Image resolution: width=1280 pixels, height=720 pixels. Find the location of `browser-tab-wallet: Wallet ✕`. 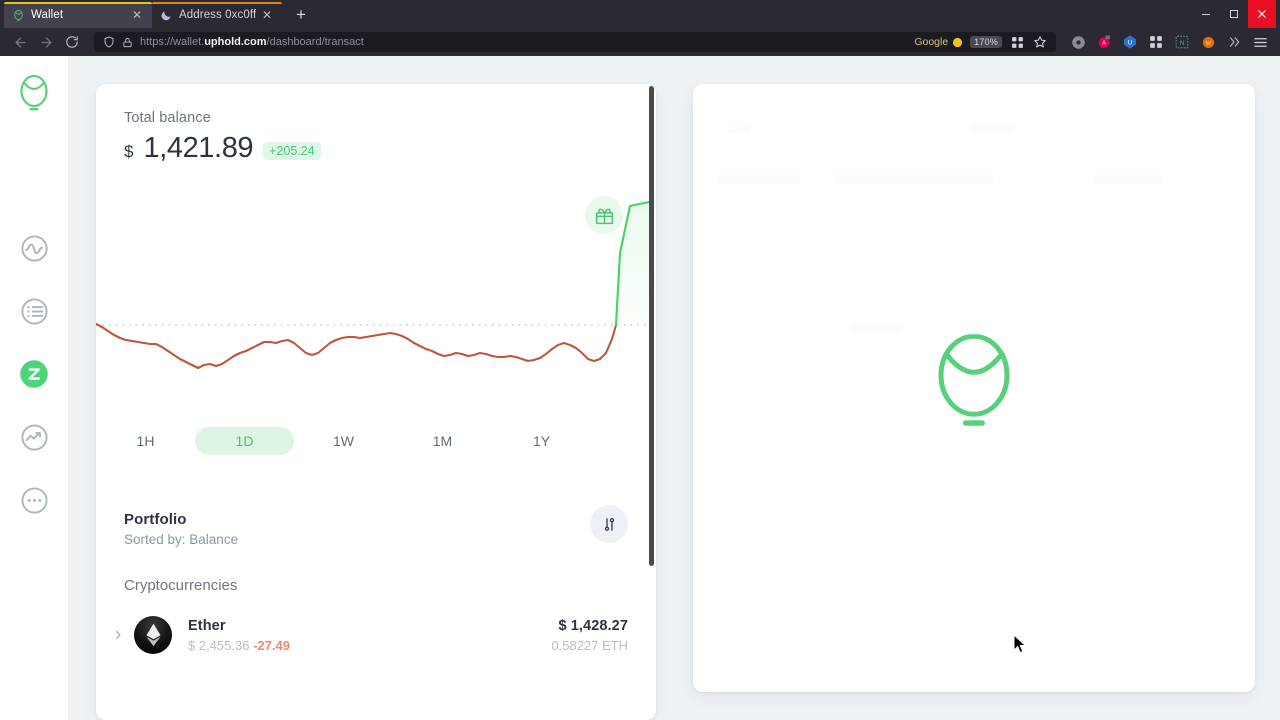

browser-tab-wallet: Wallet ✕ is located at coordinates (78, 15).